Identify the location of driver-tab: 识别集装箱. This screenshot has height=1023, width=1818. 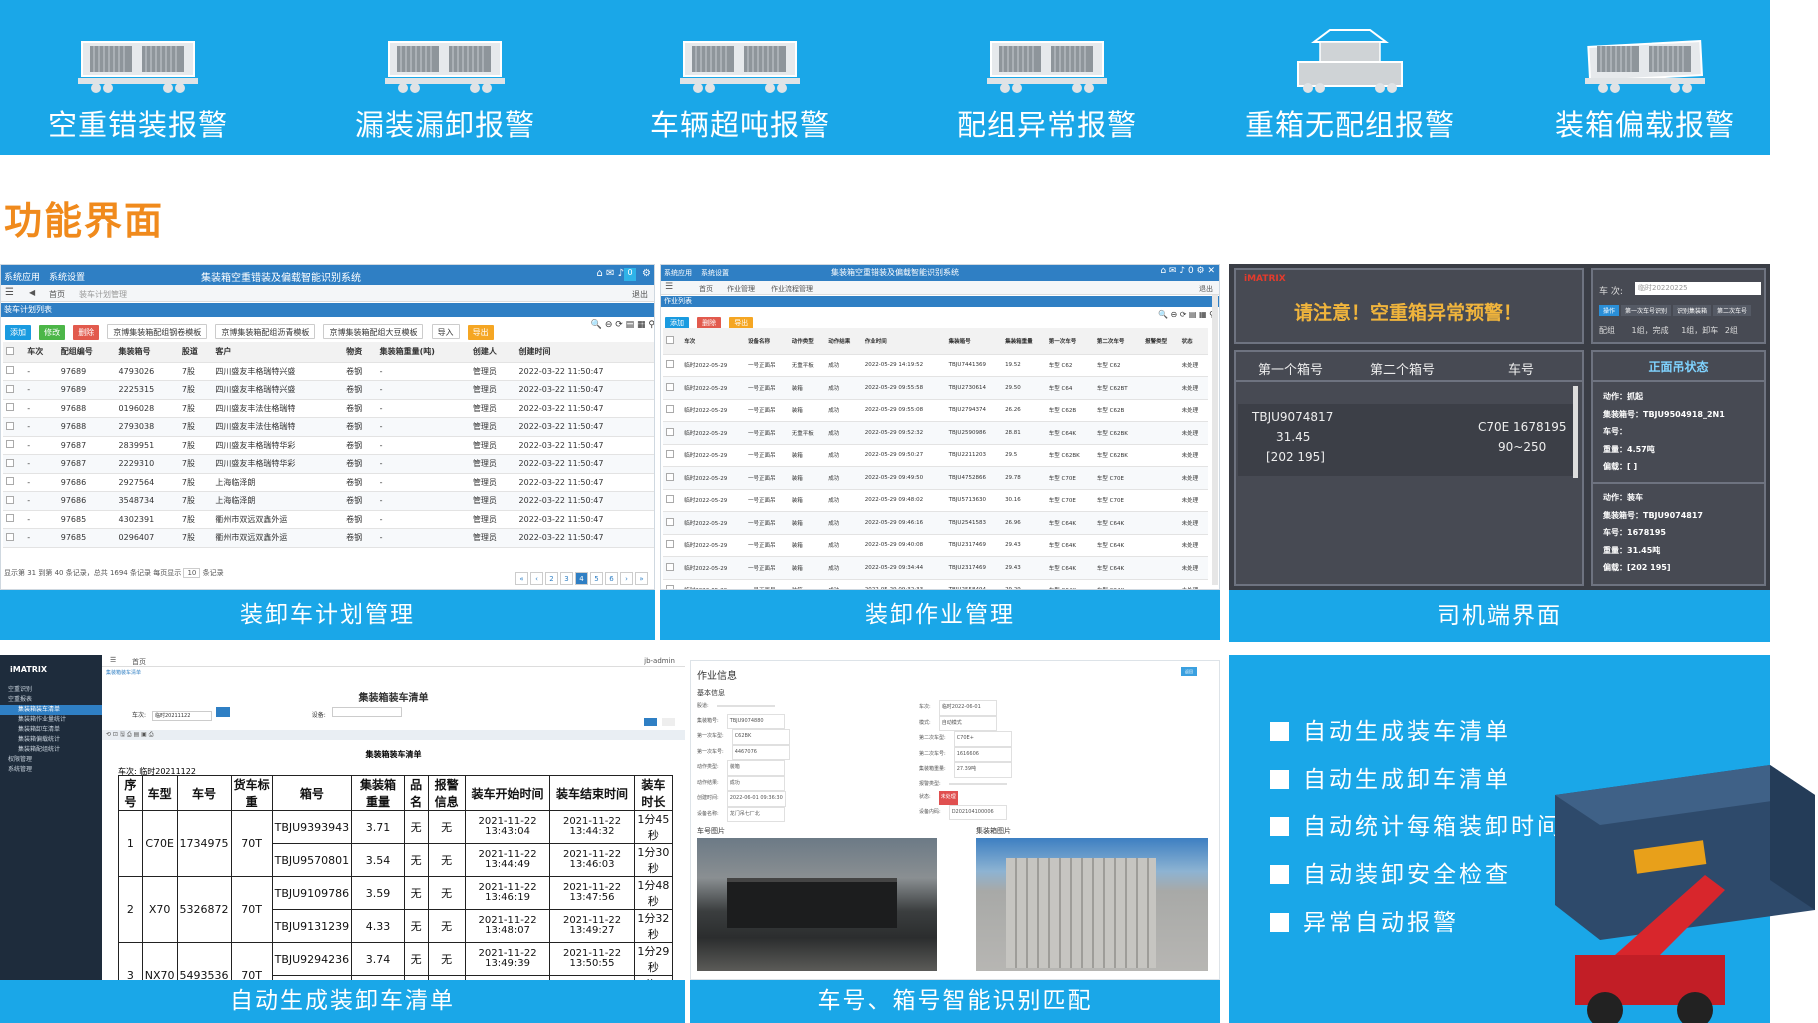
(1692, 310).